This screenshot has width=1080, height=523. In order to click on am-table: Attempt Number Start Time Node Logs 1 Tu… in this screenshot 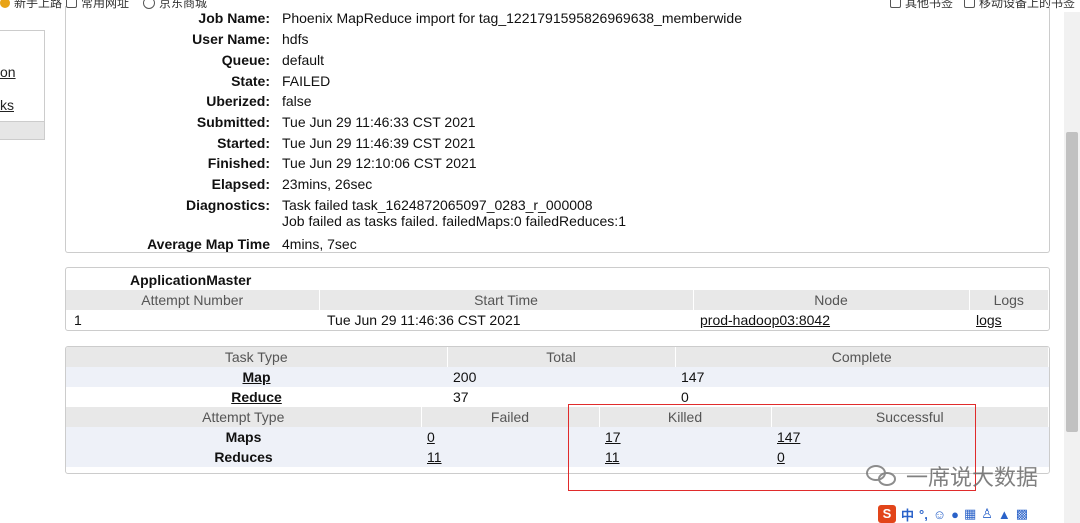, I will do `click(557, 310)`.